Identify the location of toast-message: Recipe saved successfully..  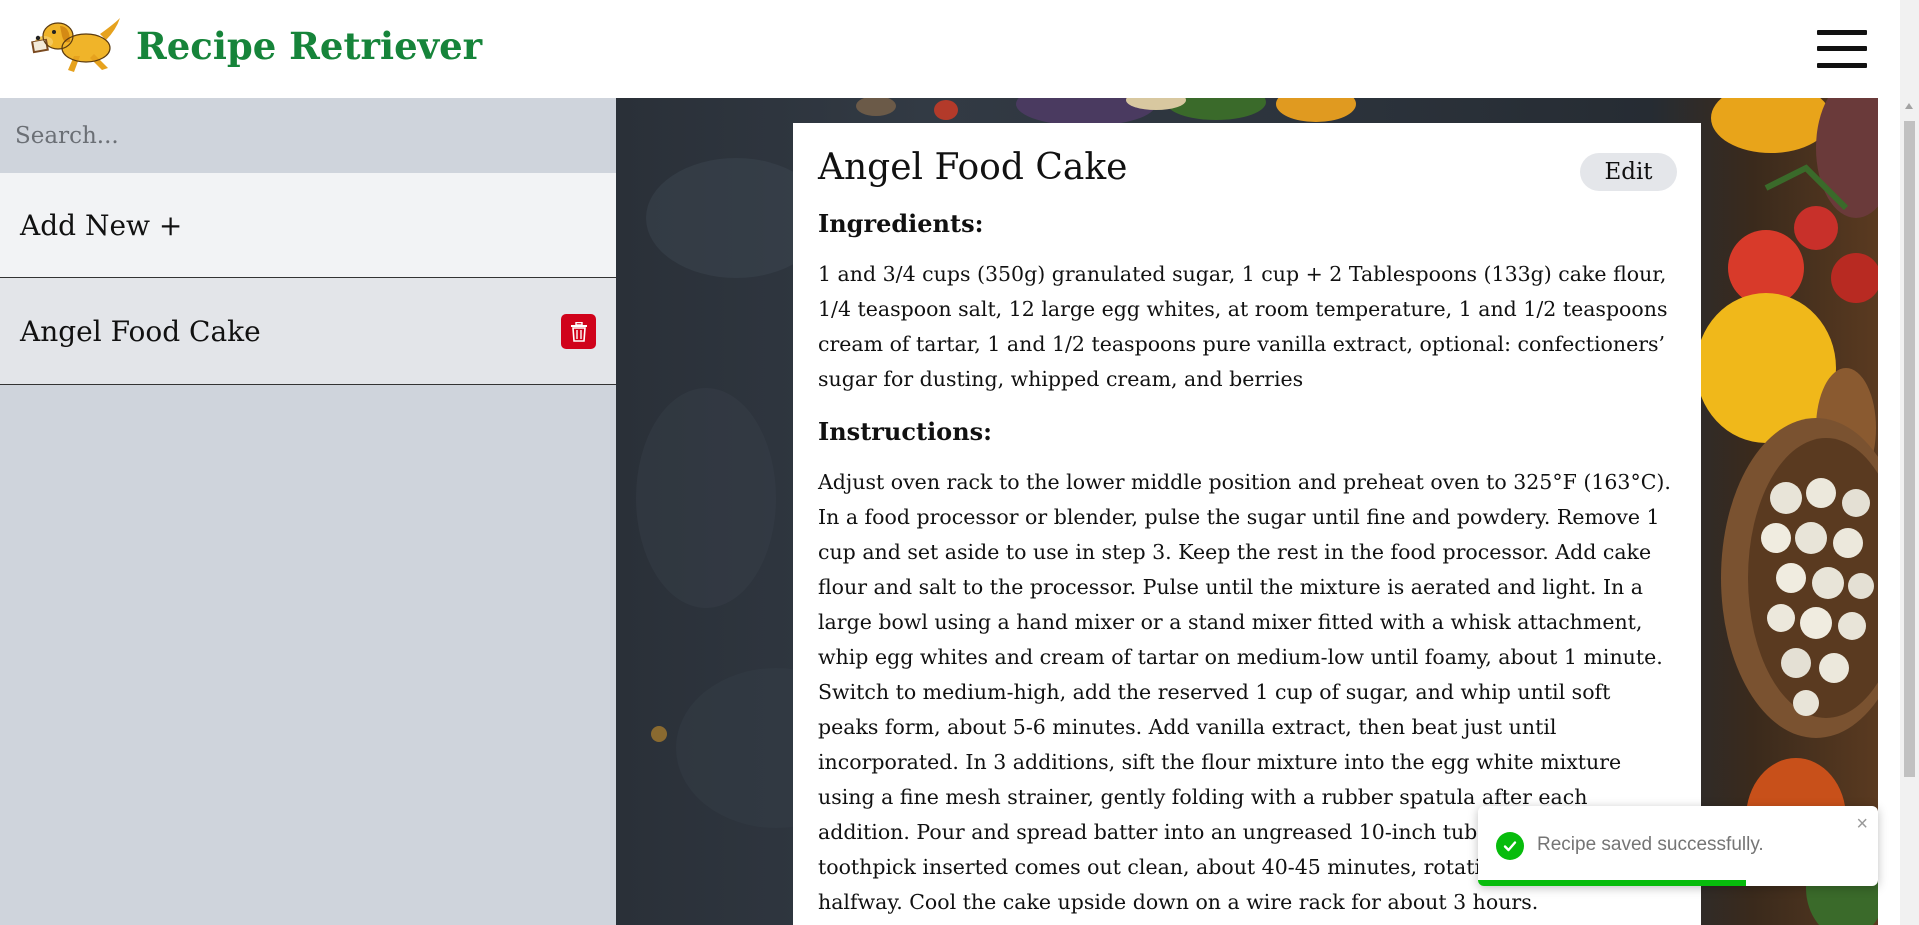
(1650, 844).